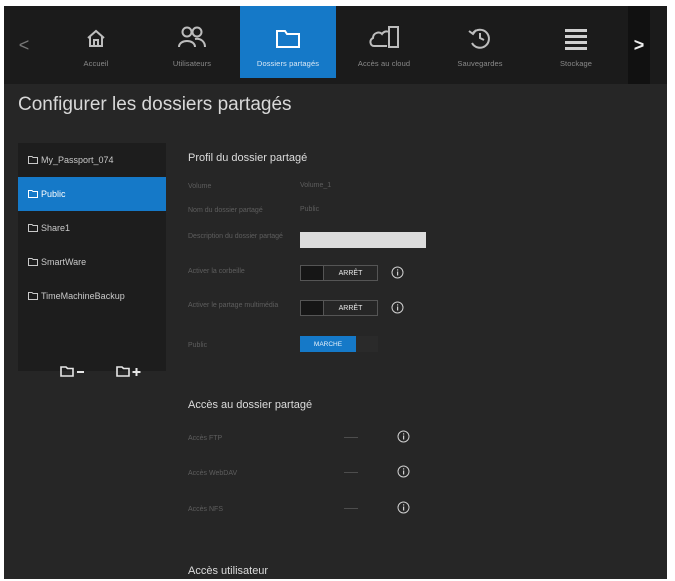 The height and width of the screenshot is (581, 675). I want to click on folder-add-icon, so click(128, 371).